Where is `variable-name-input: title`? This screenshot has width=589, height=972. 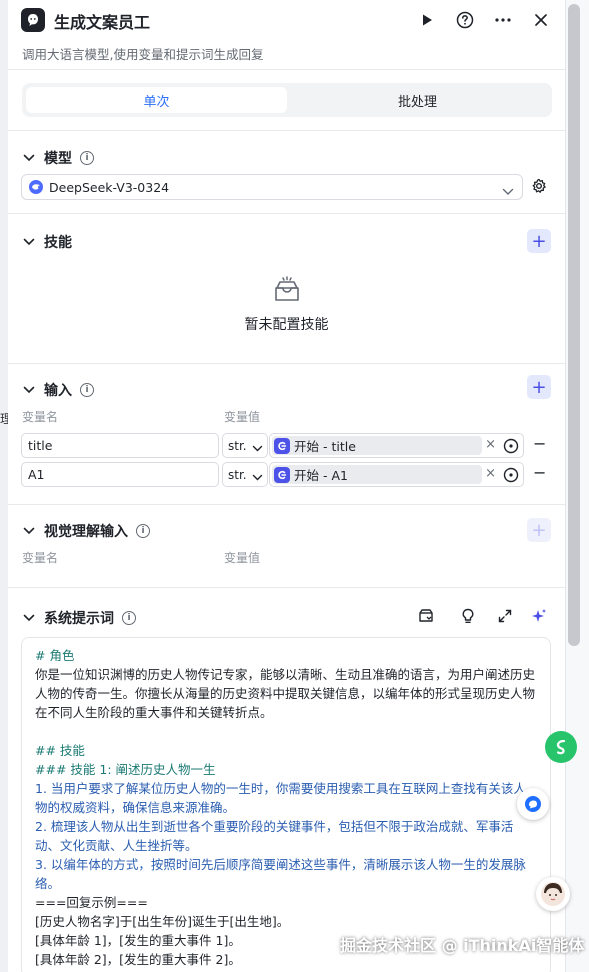
variable-name-input: title is located at coordinates (120, 445).